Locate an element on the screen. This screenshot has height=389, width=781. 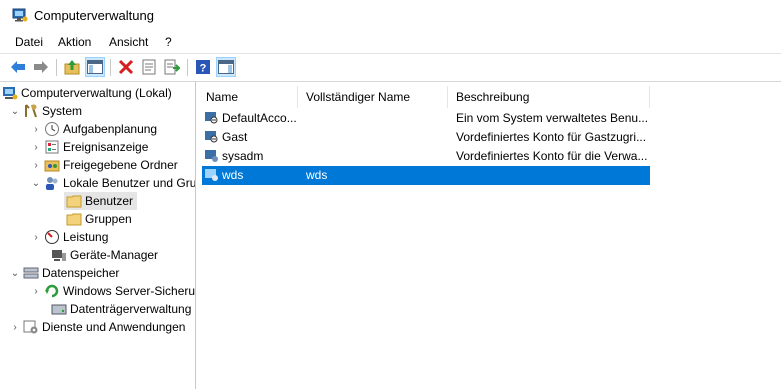
back-icon is located at coordinates (18, 67).